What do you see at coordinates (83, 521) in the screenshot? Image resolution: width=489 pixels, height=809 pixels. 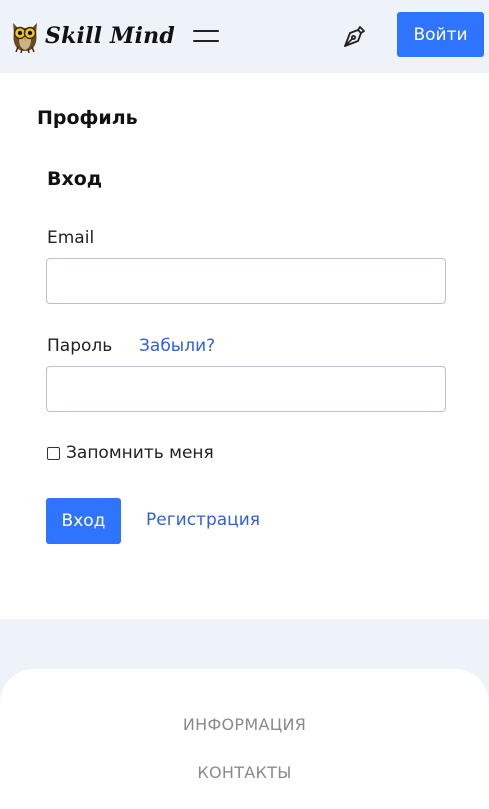 I see `submit-login-button: Вход` at bounding box center [83, 521].